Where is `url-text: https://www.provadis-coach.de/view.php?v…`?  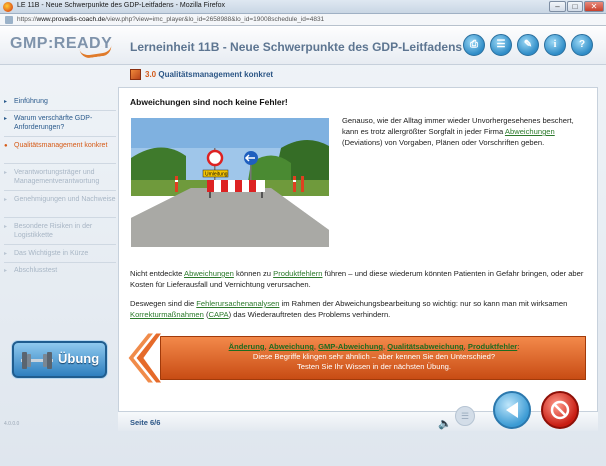 url-text: https://www.provadis-coach.de/view.php?v… is located at coordinates (307, 20).